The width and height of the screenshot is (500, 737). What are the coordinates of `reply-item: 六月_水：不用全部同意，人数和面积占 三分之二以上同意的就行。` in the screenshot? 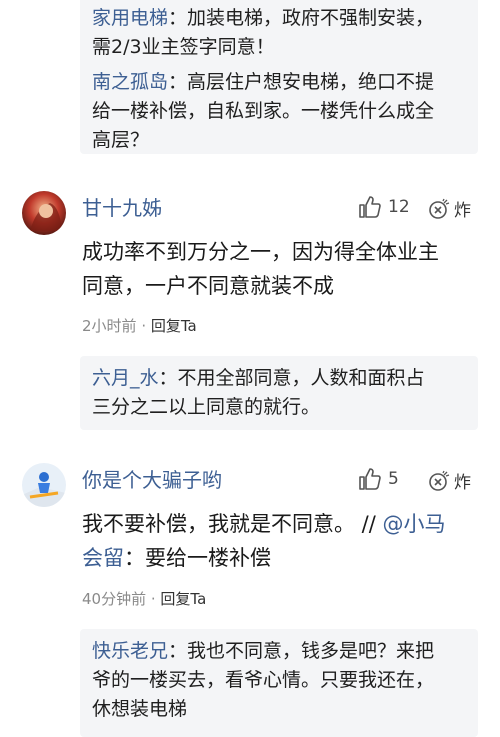 It's located at (279, 393).